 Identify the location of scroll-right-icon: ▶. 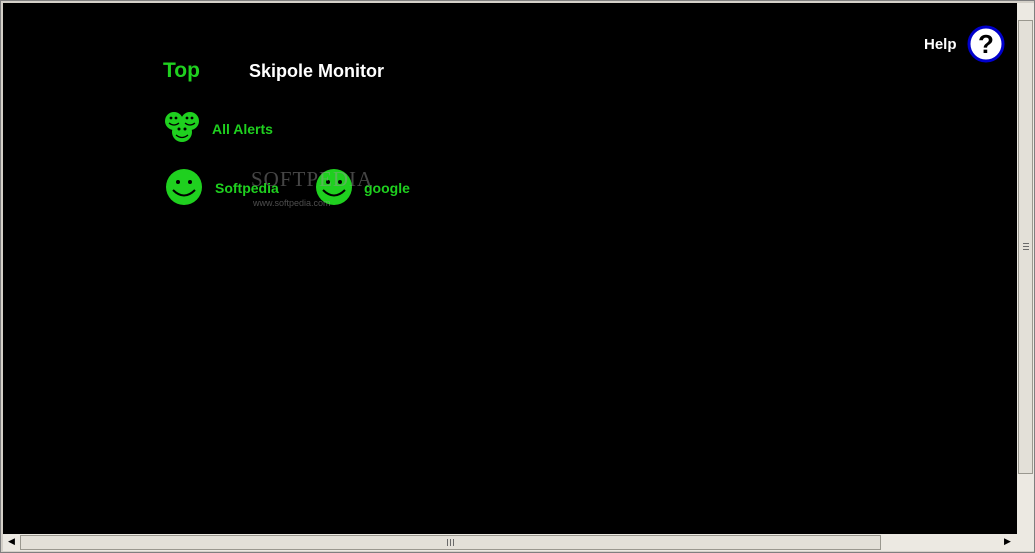
(1007, 542).